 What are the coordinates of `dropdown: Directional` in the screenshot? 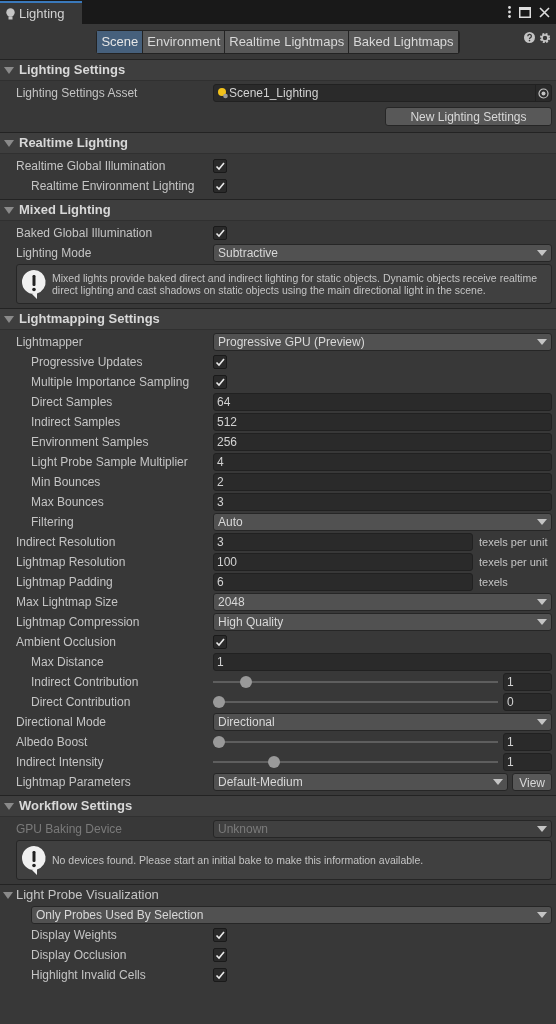 It's located at (382, 722).